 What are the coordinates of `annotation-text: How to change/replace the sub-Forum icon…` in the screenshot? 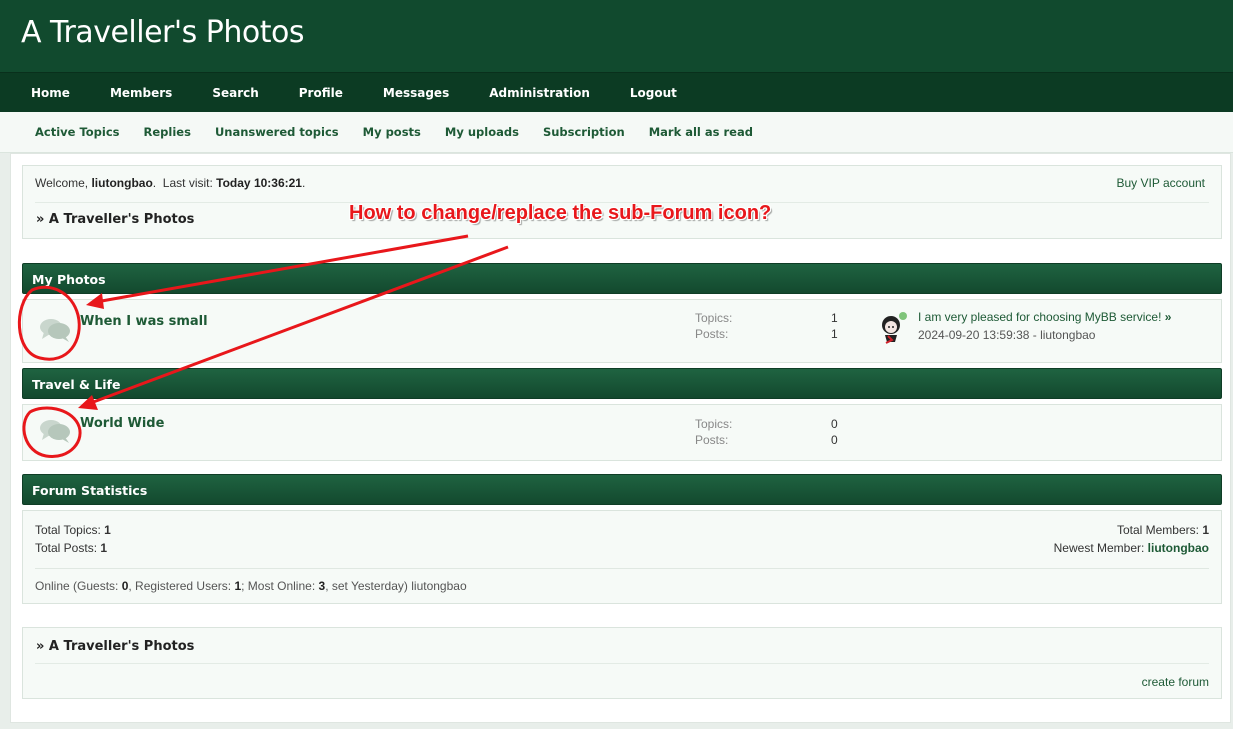 It's located at (560, 213).